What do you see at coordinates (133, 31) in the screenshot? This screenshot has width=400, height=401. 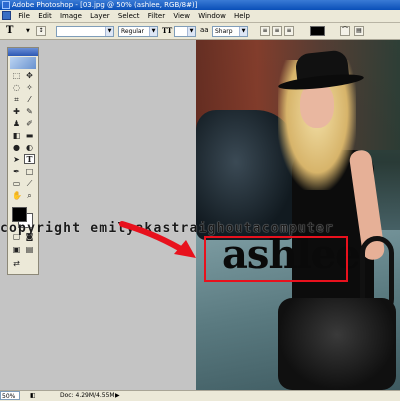 I see `font-style-value: Regular` at bounding box center [133, 31].